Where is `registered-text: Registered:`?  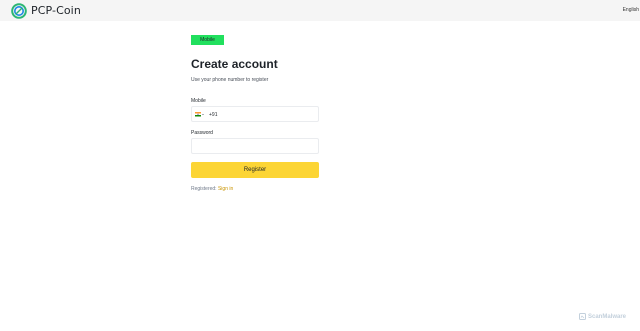
registered-text: Registered: is located at coordinates (204, 189).